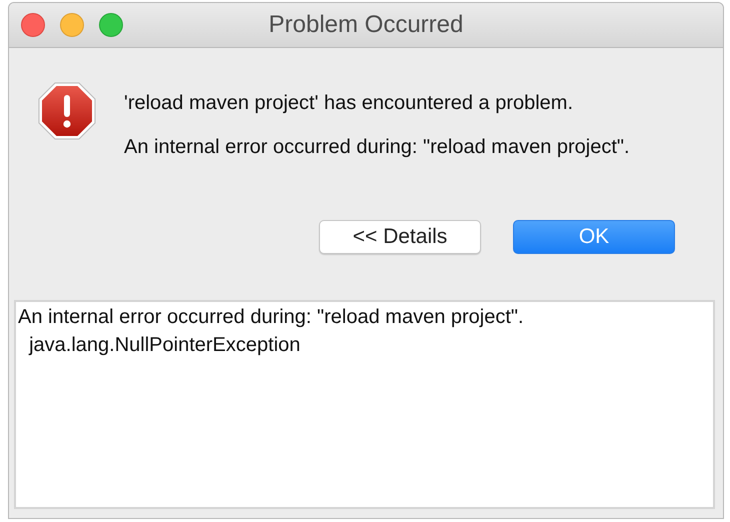 The width and height of the screenshot is (730, 522). Describe the element at coordinates (377, 147) in the screenshot. I see `error-message: An internal error occurred during: "reload maven project".` at that location.